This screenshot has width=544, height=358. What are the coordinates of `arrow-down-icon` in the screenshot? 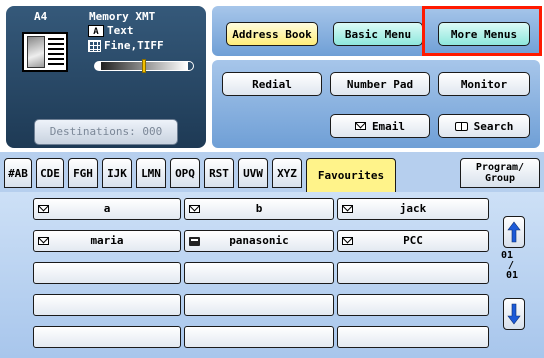 It's located at (514, 314).